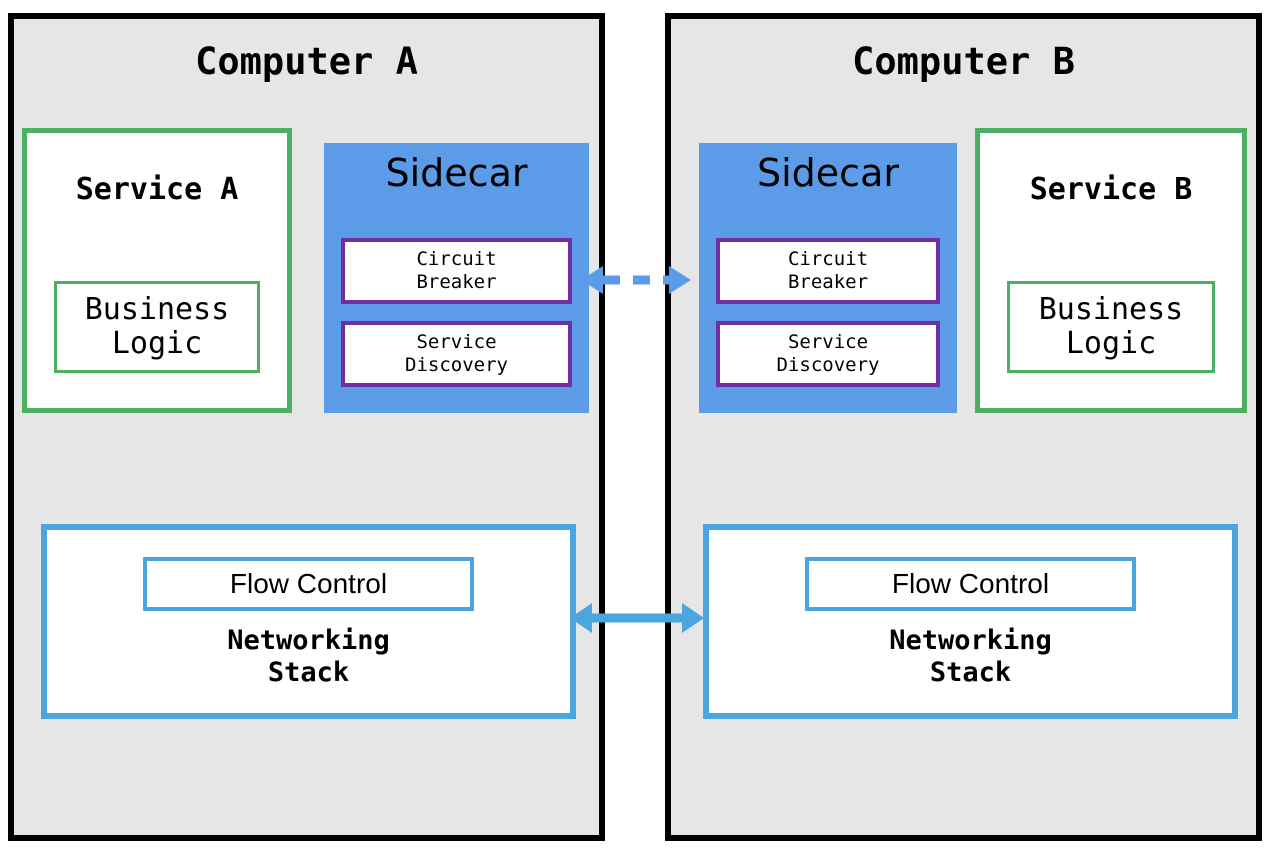  What do you see at coordinates (828, 354) in the screenshot?
I see `sidecar-b-service-discovery: Service Discovery` at bounding box center [828, 354].